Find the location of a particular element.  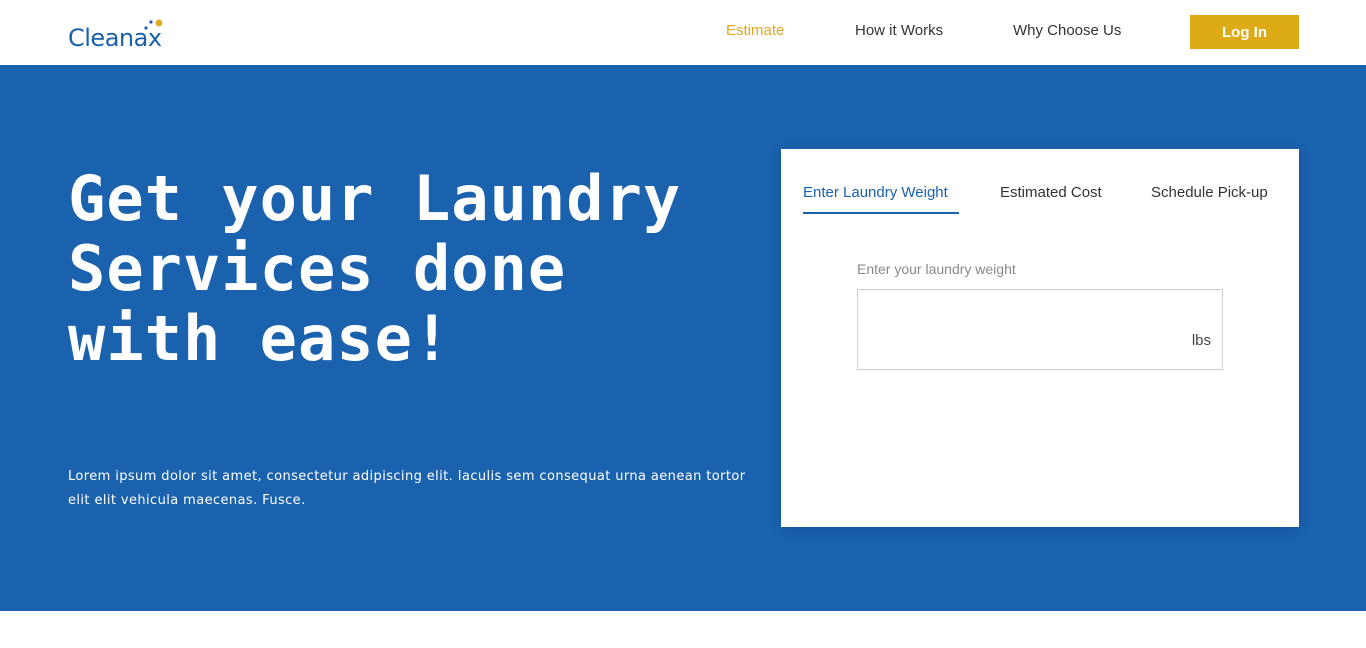

weight-field: lbs is located at coordinates (1040, 329).